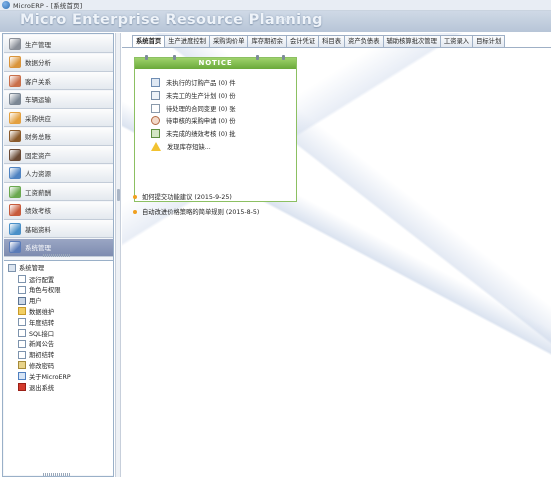 The height and width of the screenshot is (477, 551). Describe the element at coordinates (38, 118) in the screenshot. I see `nav-item-label: 采购供应` at that location.